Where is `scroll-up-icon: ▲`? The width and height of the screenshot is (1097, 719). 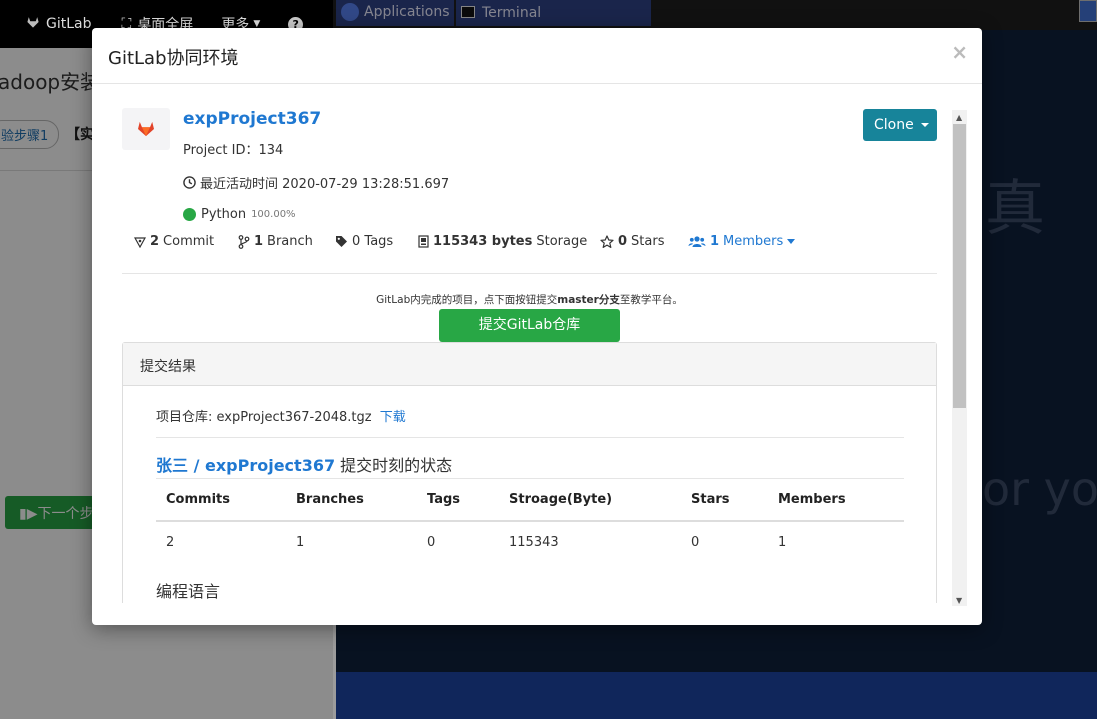
scroll-up-icon: ▲ is located at coordinates (959, 117).